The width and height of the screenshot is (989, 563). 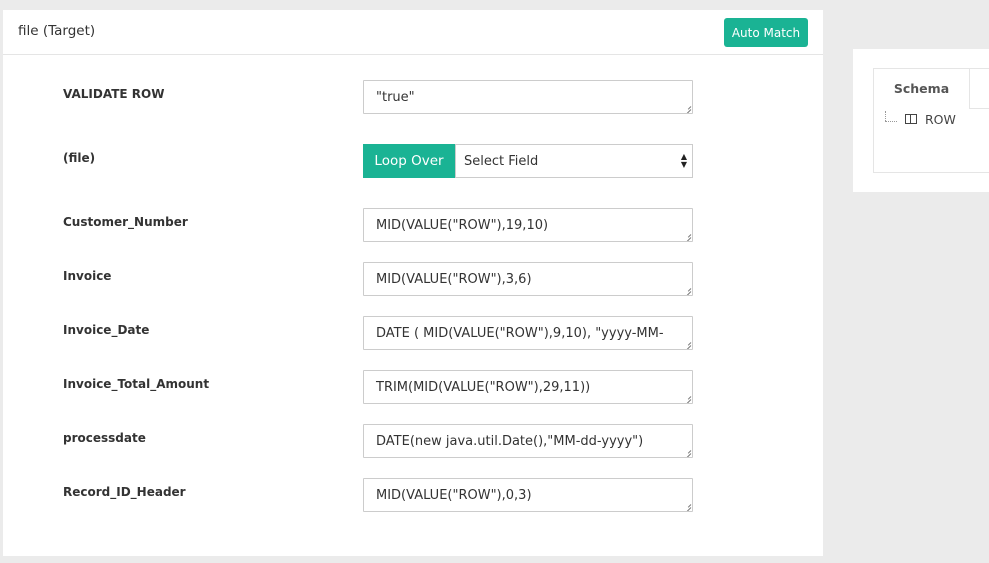 I want to click on field-input-validate-row: "true", so click(x=528, y=97).